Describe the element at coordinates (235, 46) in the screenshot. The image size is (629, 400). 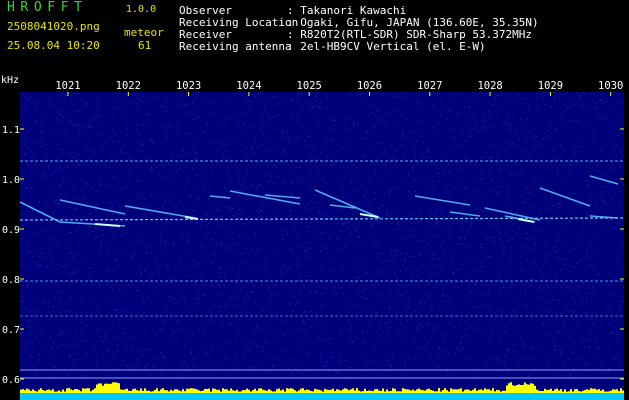
I see `antenna-label: Receiving antenna` at that location.